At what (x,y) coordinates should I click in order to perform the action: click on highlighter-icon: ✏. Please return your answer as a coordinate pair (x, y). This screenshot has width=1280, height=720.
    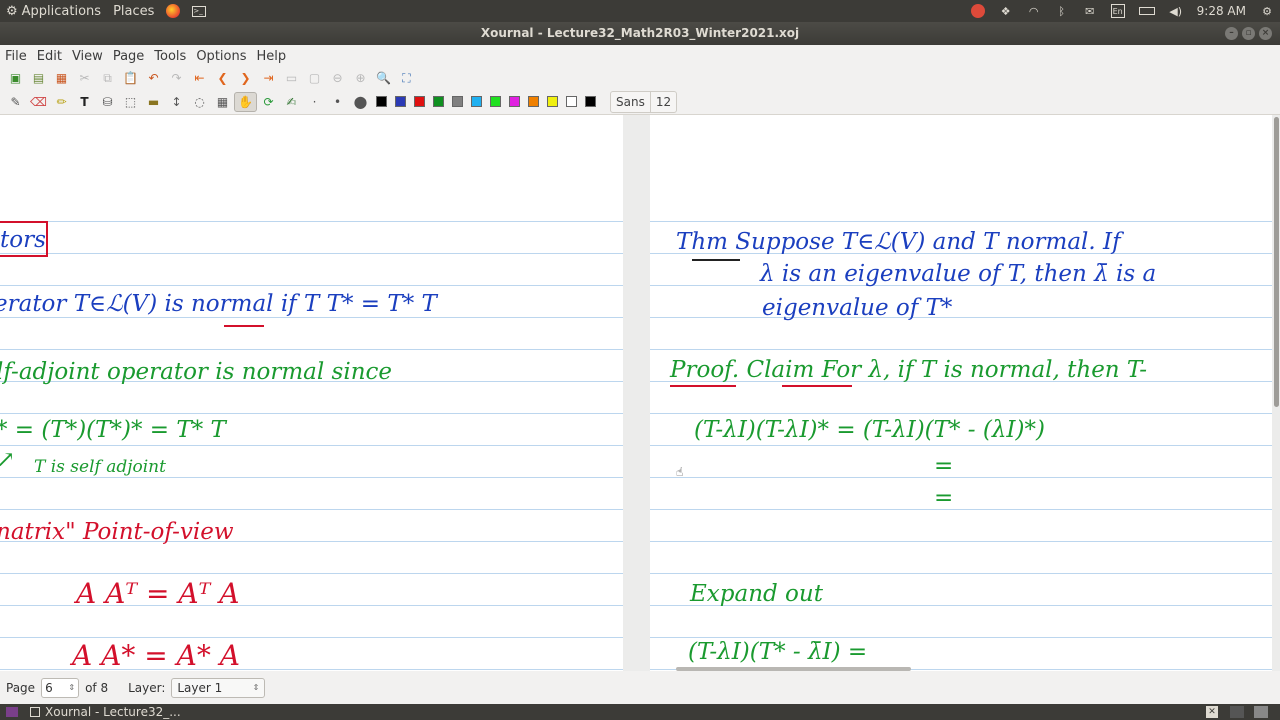
    Looking at the image, I should click on (61, 102).